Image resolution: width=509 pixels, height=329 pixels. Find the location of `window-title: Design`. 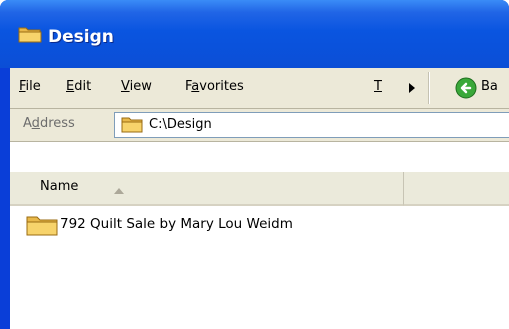

window-title: Design is located at coordinates (81, 37).